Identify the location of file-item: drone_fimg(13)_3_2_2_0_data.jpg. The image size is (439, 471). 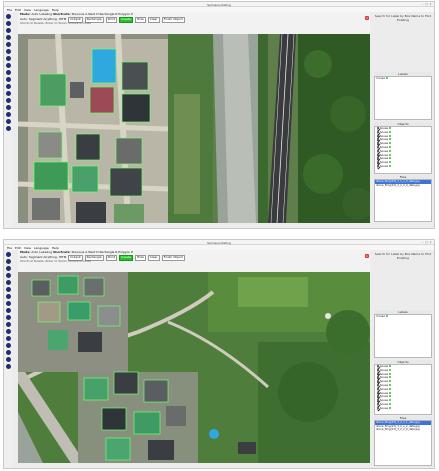
(403, 430).